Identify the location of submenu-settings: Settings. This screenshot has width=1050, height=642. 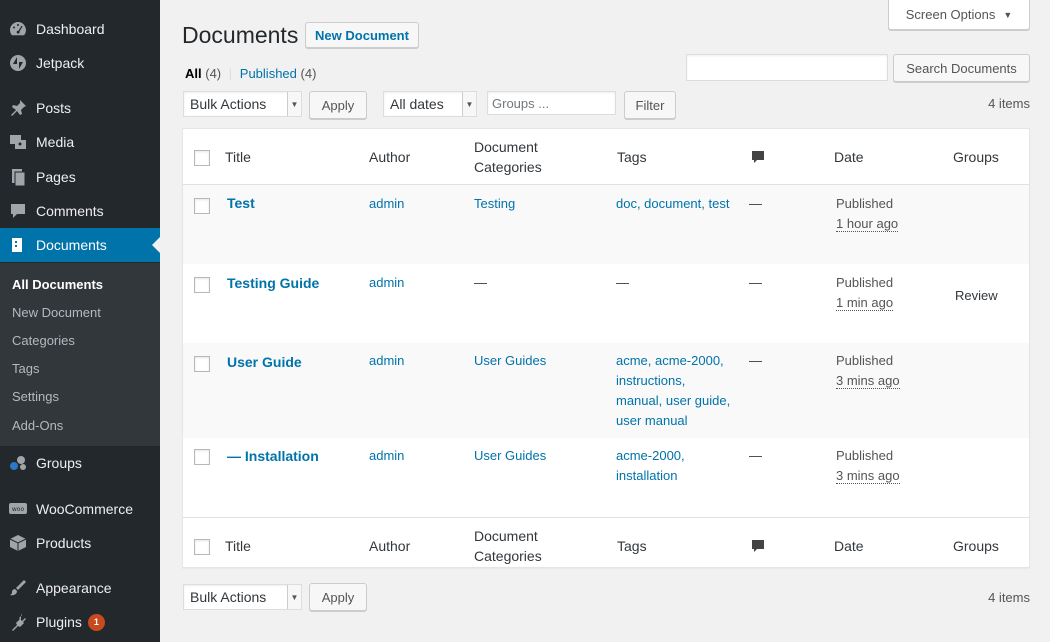
(35, 396).